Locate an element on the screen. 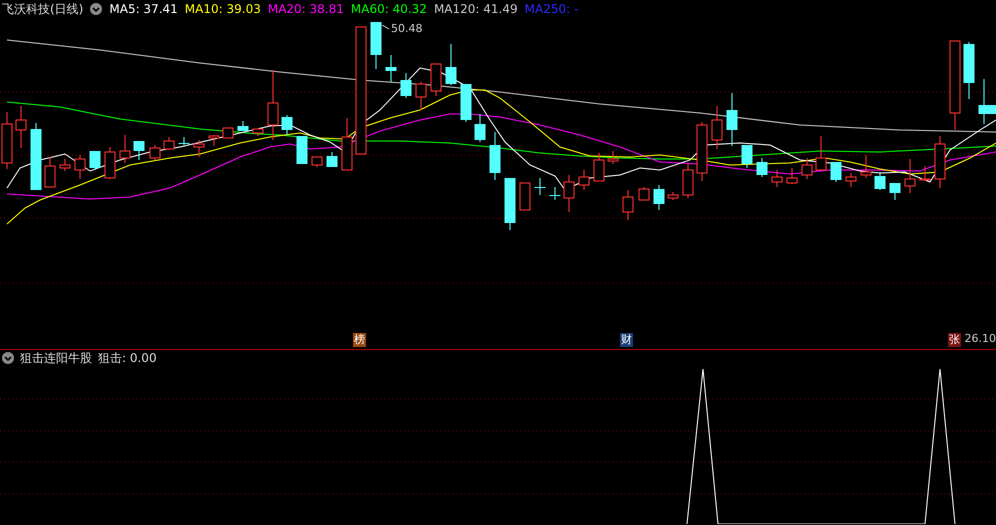 The width and height of the screenshot is (996, 525). moving-average-value: MA20: 38.81 is located at coordinates (306, 9).